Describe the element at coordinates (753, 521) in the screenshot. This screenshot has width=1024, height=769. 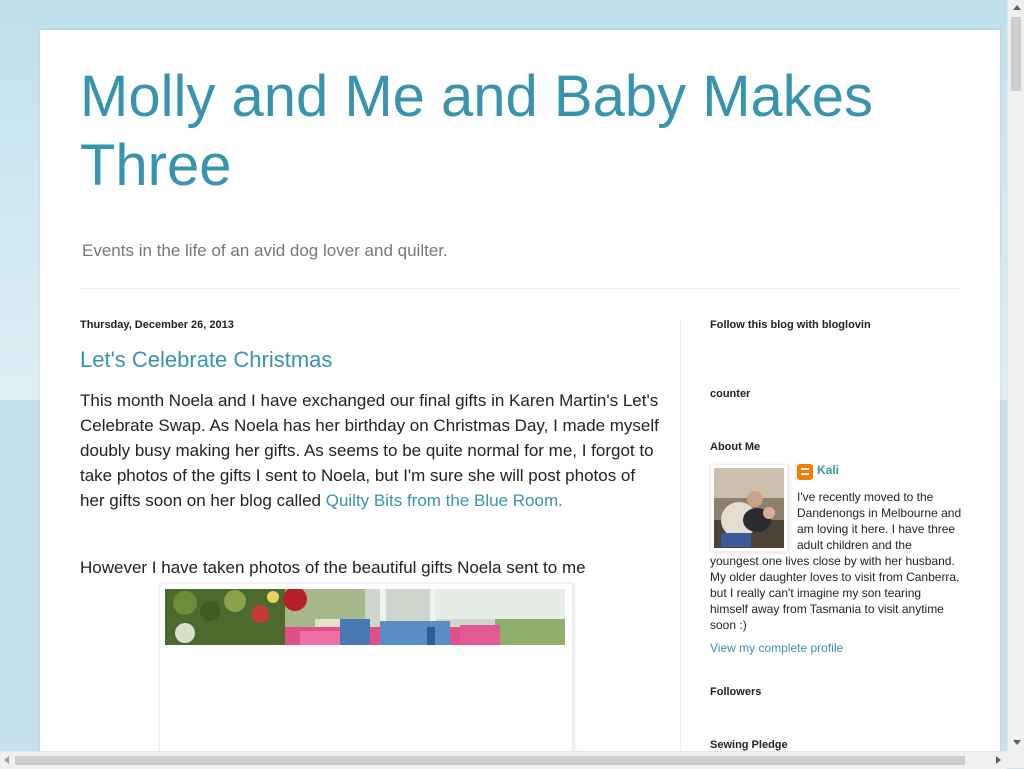
I see `profile-photo-float-spacer` at that location.